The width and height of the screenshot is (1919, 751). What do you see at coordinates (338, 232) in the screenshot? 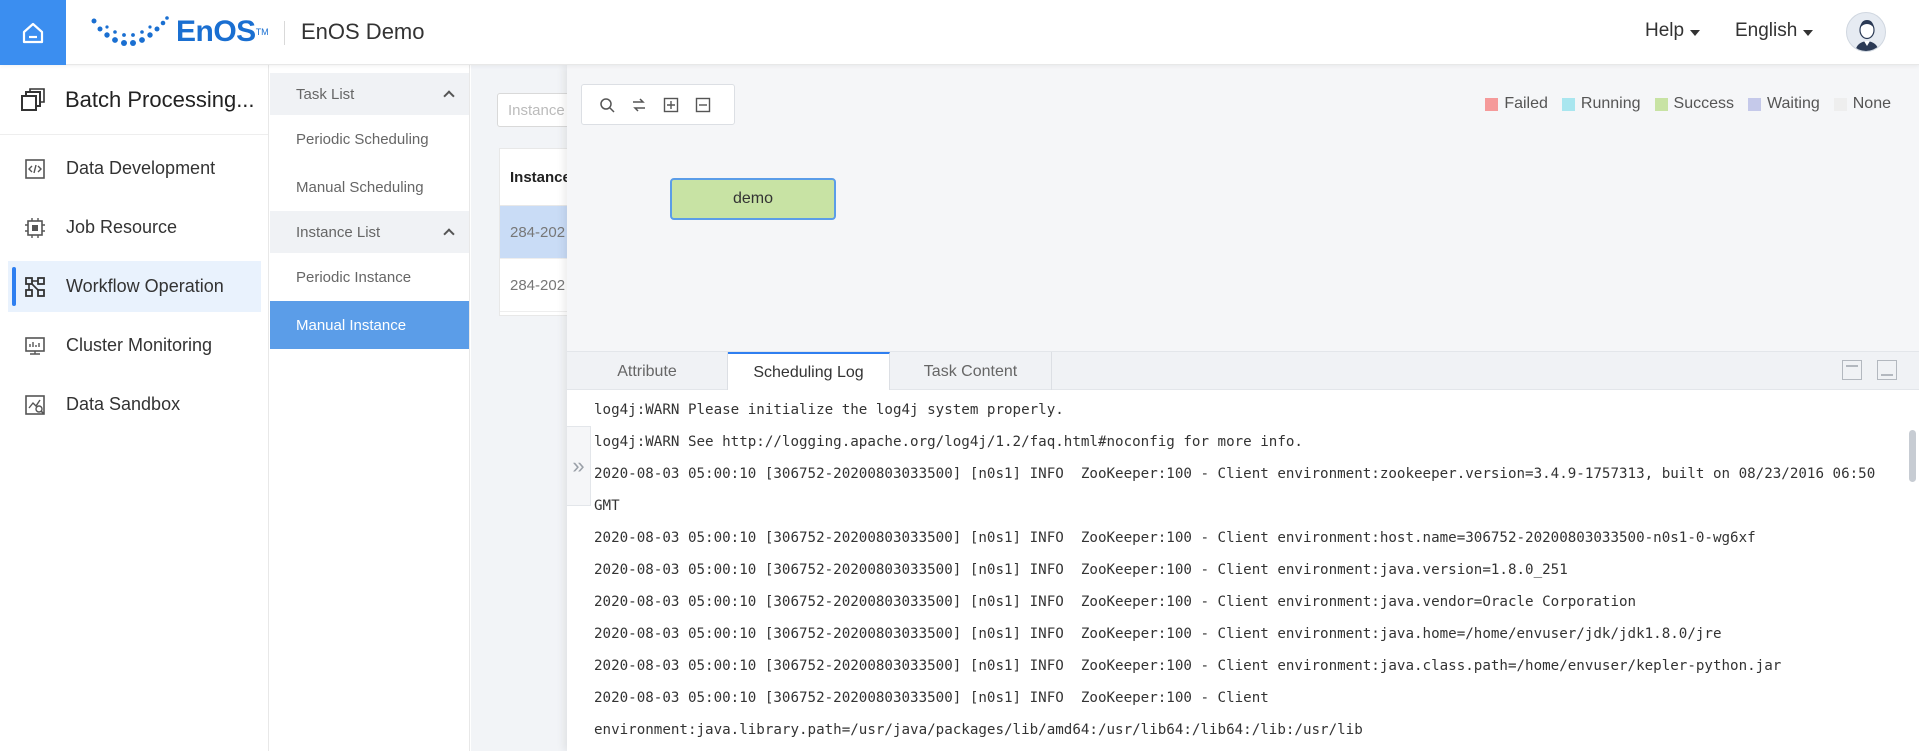
I see `group-title: Instance List` at bounding box center [338, 232].